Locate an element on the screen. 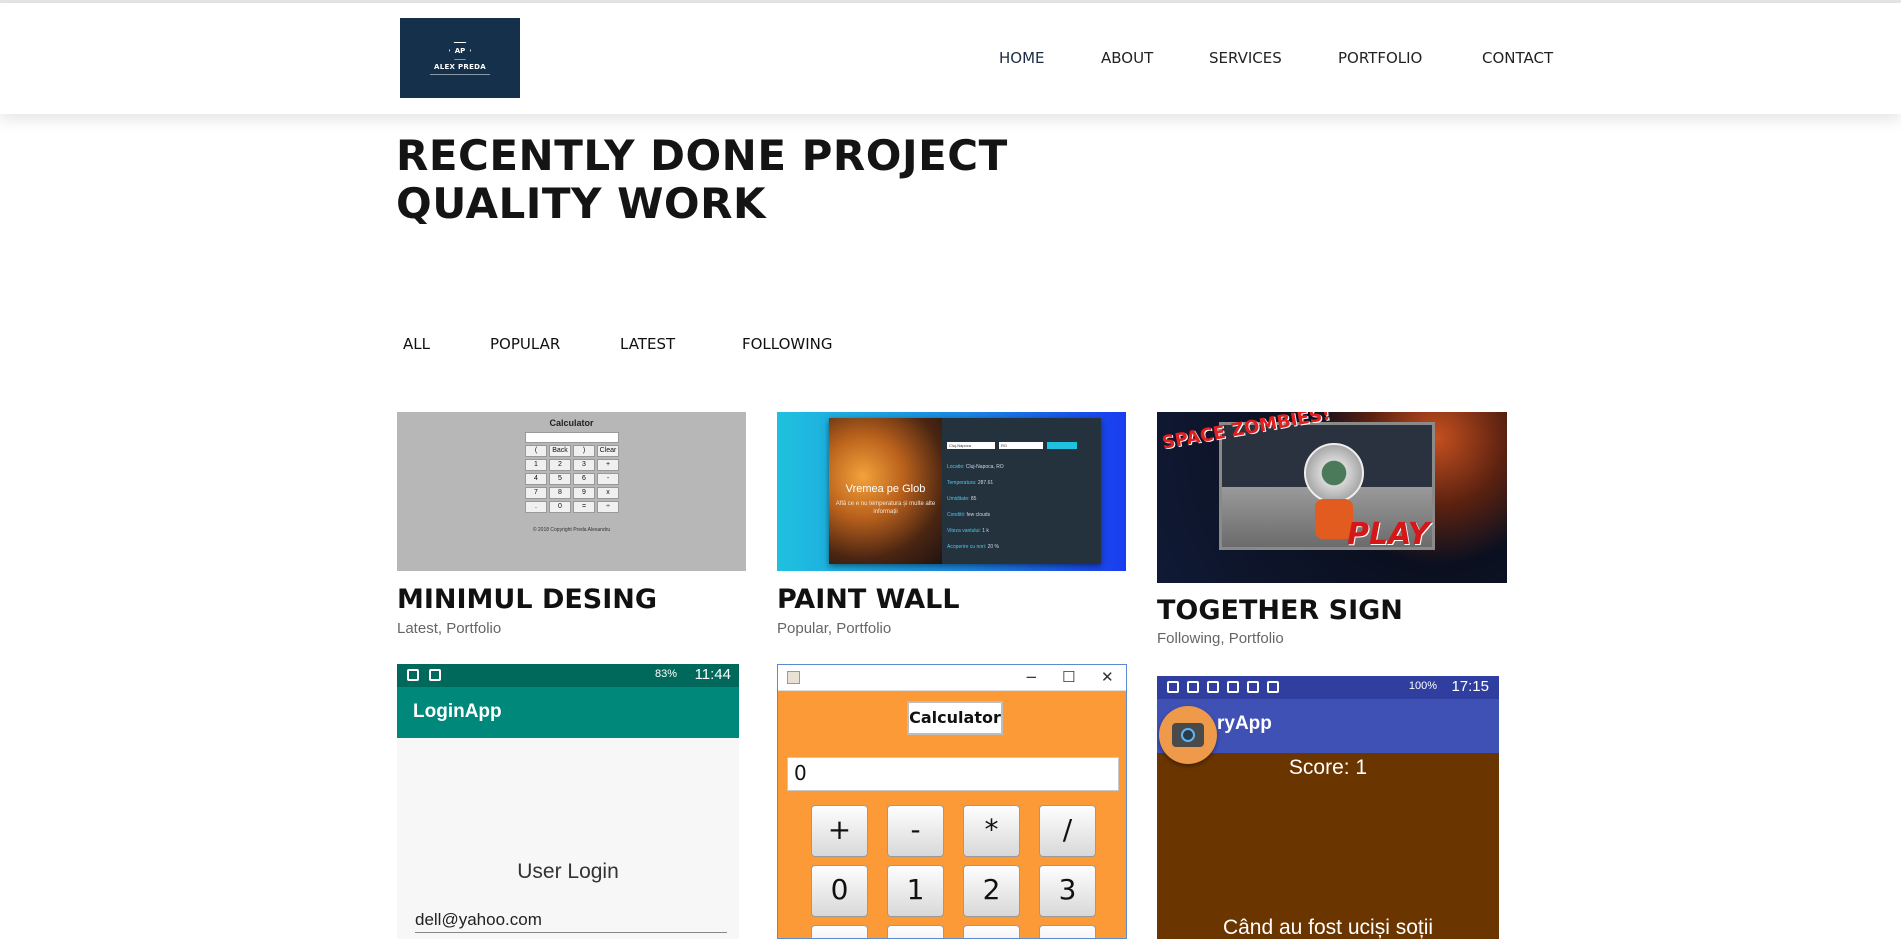 Image resolution: width=1901 pixels, height=939 pixels. thumb-login-status-bar: 83% 11:44 is located at coordinates (568, 675).